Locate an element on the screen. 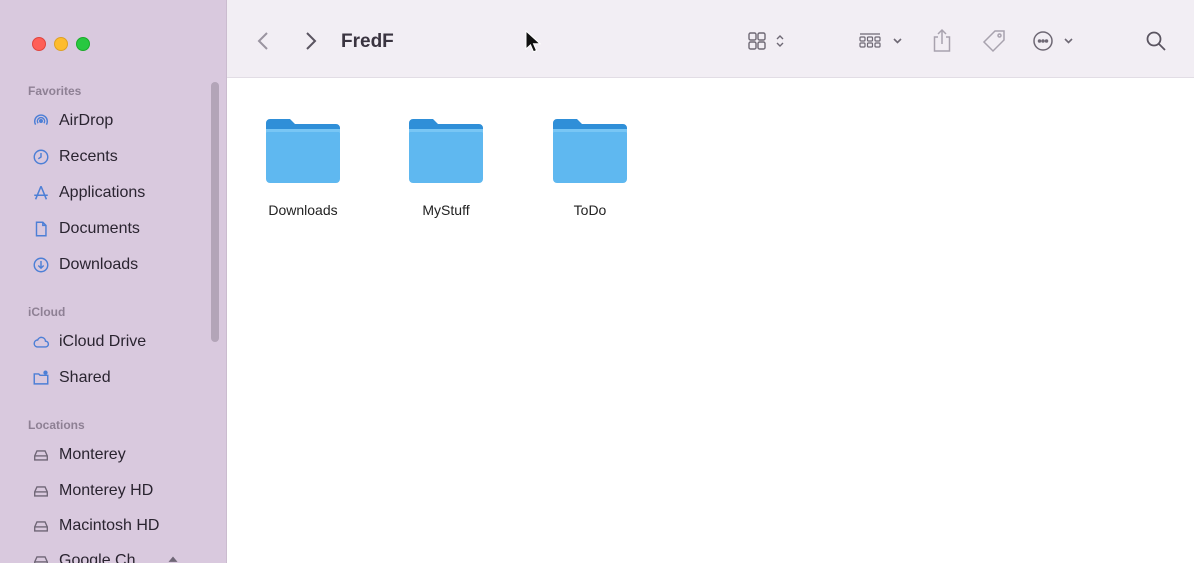 This screenshot has width=1194, height=563. sidebar-item-downloads: Downloads is located at coordinates (84, 265).